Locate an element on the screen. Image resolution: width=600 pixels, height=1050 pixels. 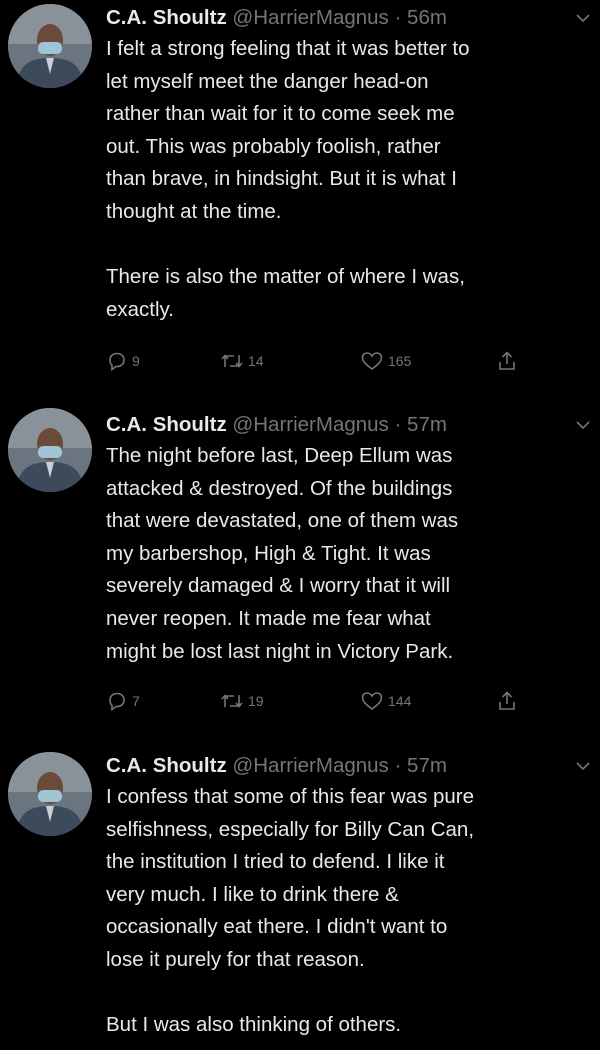
tweet-header: C.A. Shoultz @HarrierMagnus · 56m is located at coordinates (348, 18).